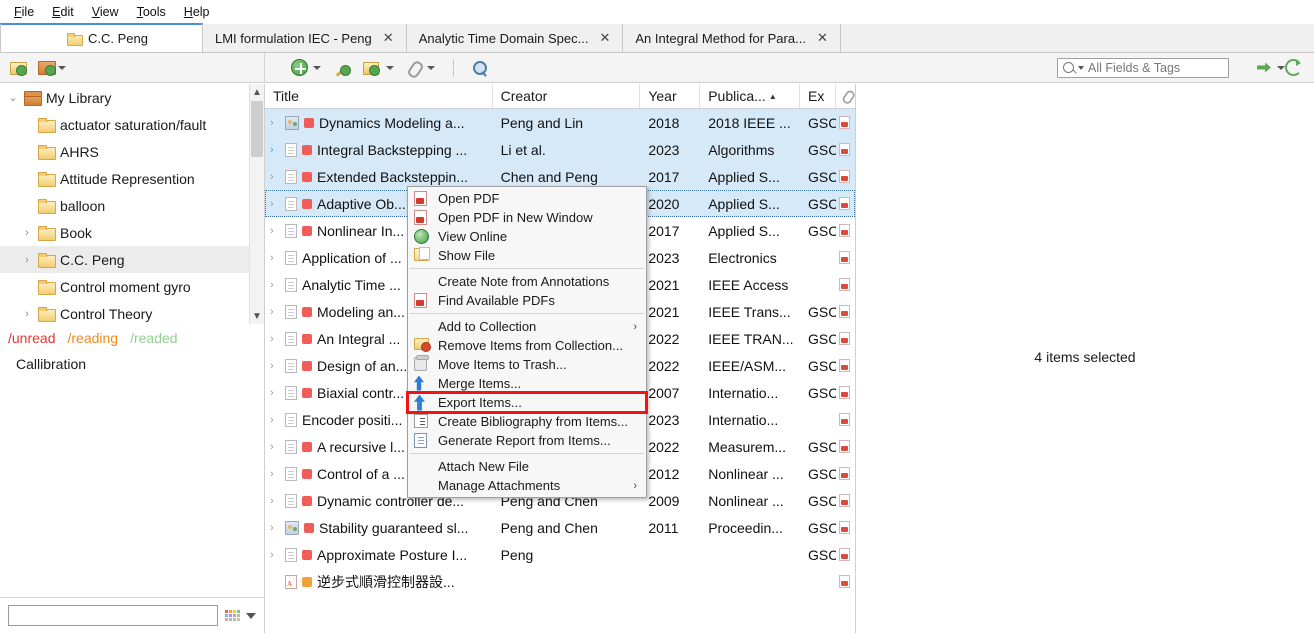 This screenshot has height=633, width=1314. I want to click on tab-library-cc-peng: C.C. Peng, so click(101, 37).